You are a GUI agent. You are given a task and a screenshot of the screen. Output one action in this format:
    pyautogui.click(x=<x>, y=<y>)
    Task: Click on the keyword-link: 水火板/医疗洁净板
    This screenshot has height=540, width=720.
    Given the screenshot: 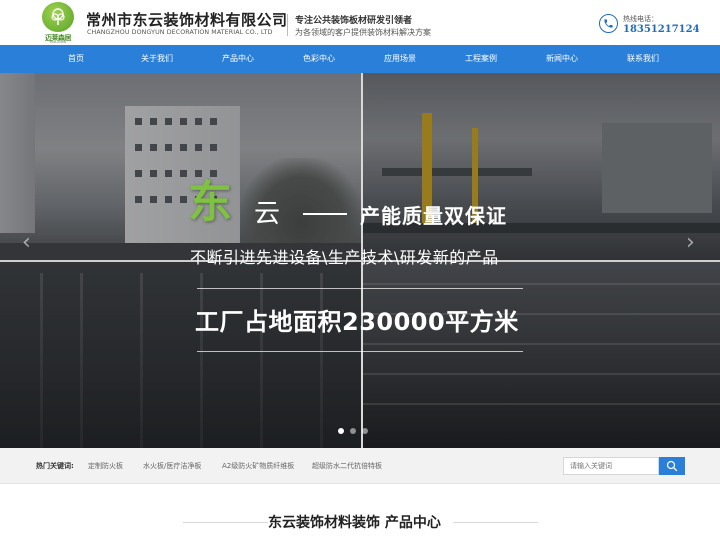 What is the action you would take?
    pyautogui.click(x=172, y=466)
    